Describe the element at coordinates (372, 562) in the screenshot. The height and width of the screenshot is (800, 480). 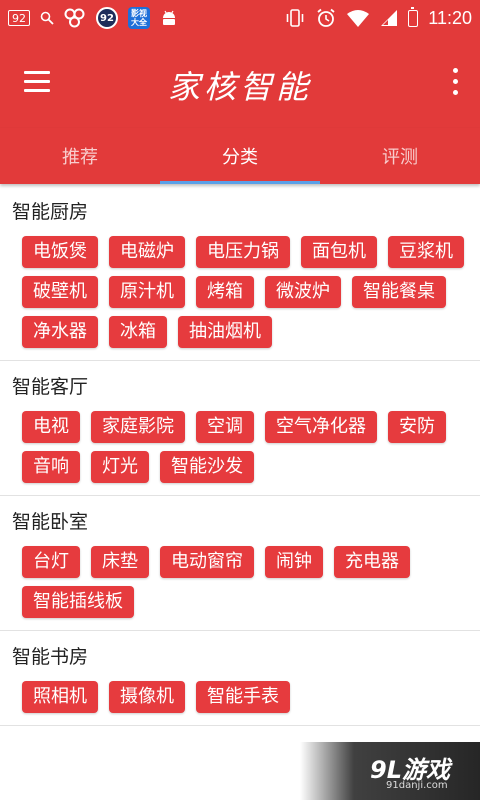
I see `category-tag: 充电器` at that location.